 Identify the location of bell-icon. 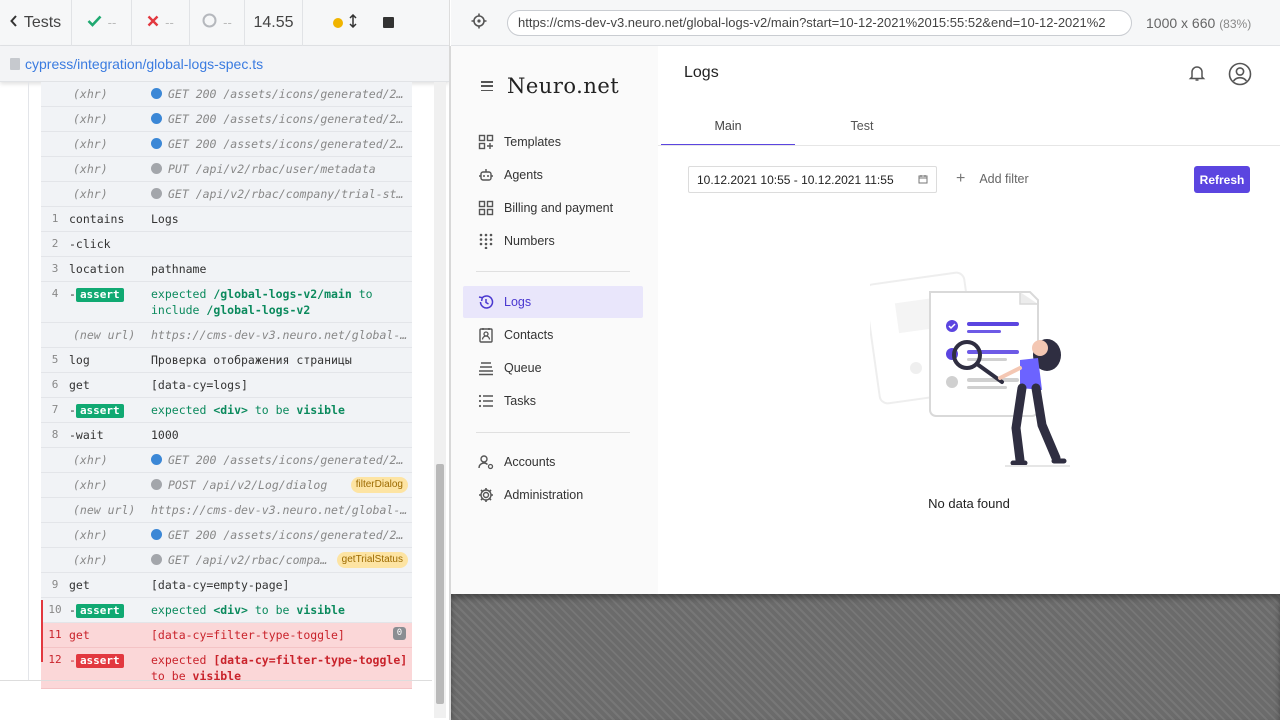
(1197, 75).